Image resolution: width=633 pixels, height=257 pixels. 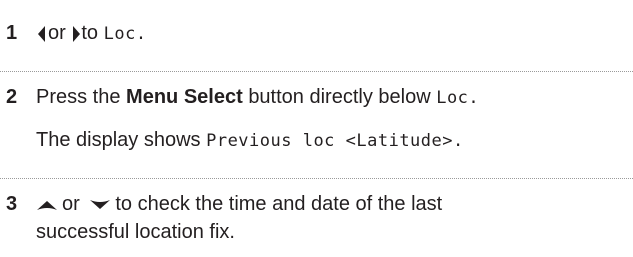 What do you see at coordinates (12, 204) in the screenshot?
I see `step-number: 3` at bounding box center [12, 204].